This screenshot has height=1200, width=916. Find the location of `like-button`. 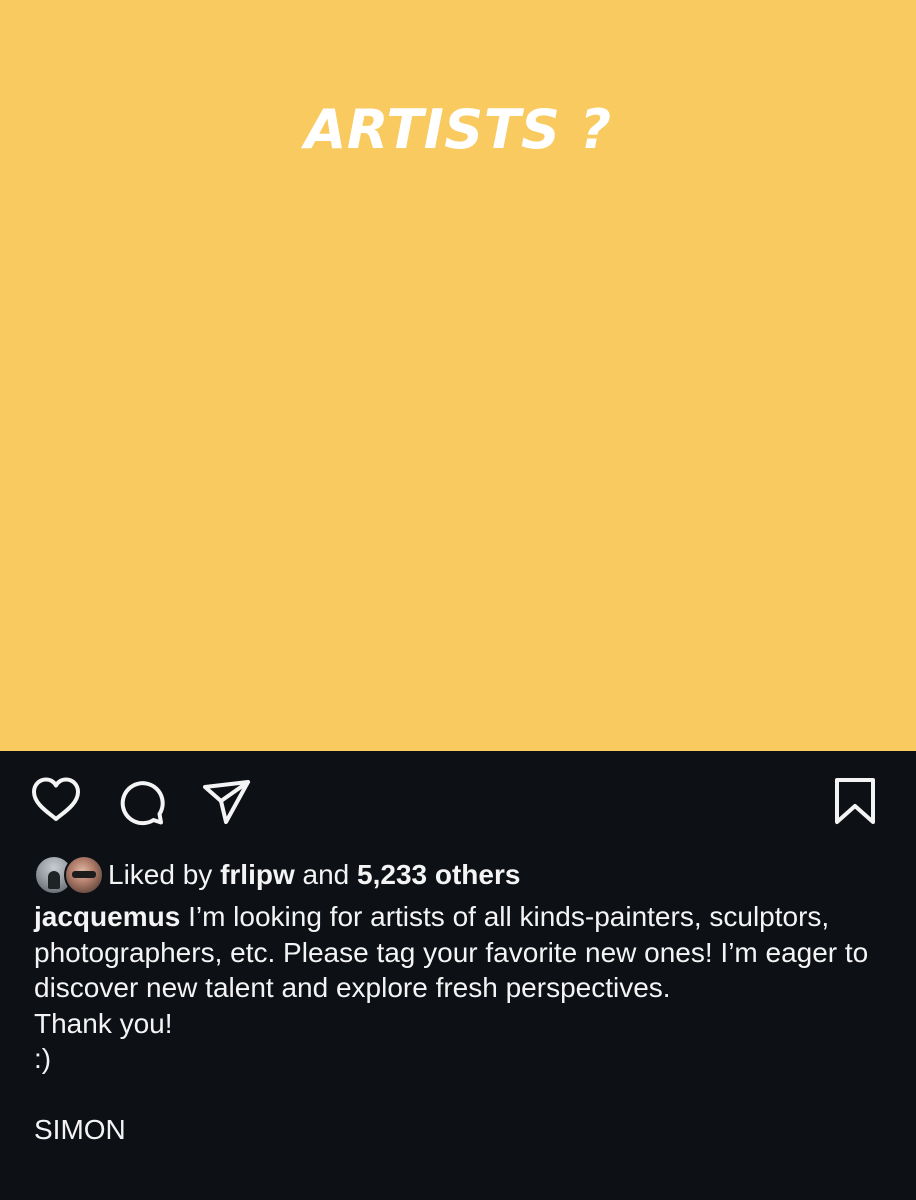

like-button is located at coordinates (56, 801).